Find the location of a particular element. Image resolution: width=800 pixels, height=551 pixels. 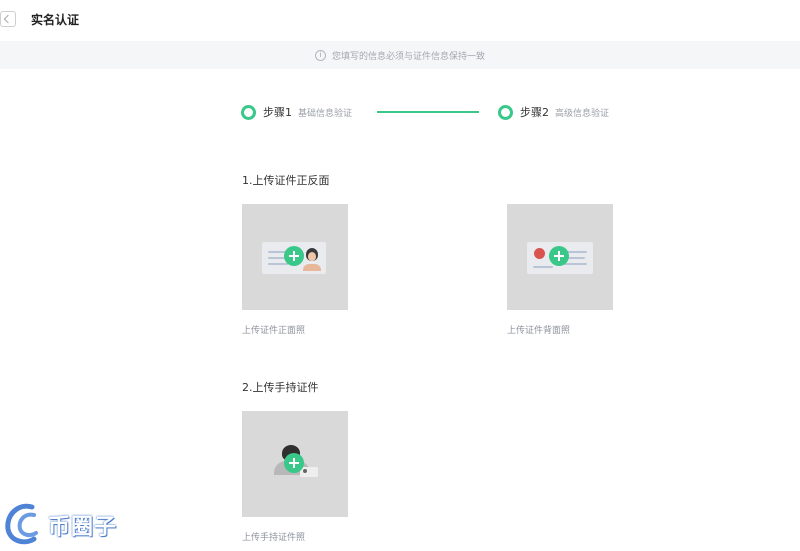

back-button is located at coordinates (8, 19).